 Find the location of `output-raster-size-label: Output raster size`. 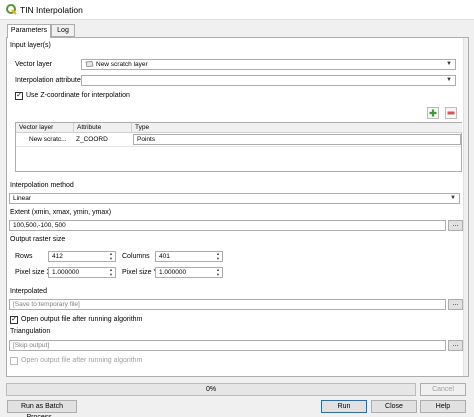

output-raster-size-label: Output raster size is located at coordinates (38, 239).